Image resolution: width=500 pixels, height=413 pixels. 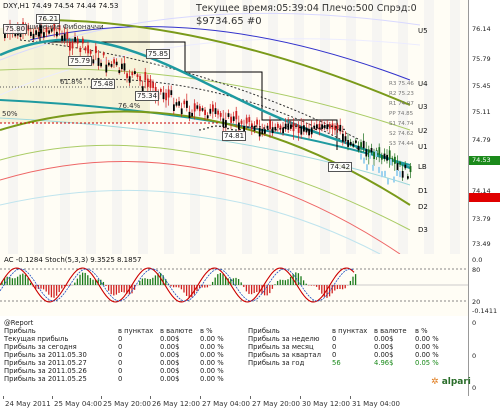 What do you see at coordinates (48, 19) in the screenshot?
I see `price-box-76-21: 76.21` at bounding box center [48, 19].